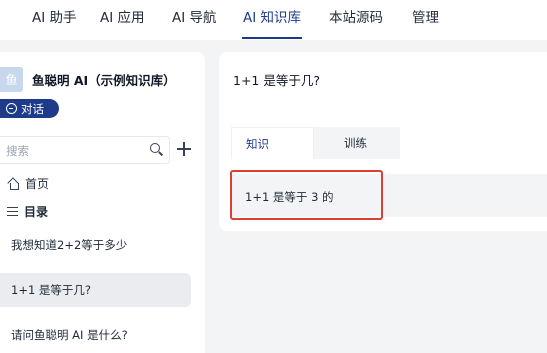  What do you see at coordinates (194, 16) in the screenshot?
I see `nav-ai-directory: AI 导航` at bounding box center [194, 16].